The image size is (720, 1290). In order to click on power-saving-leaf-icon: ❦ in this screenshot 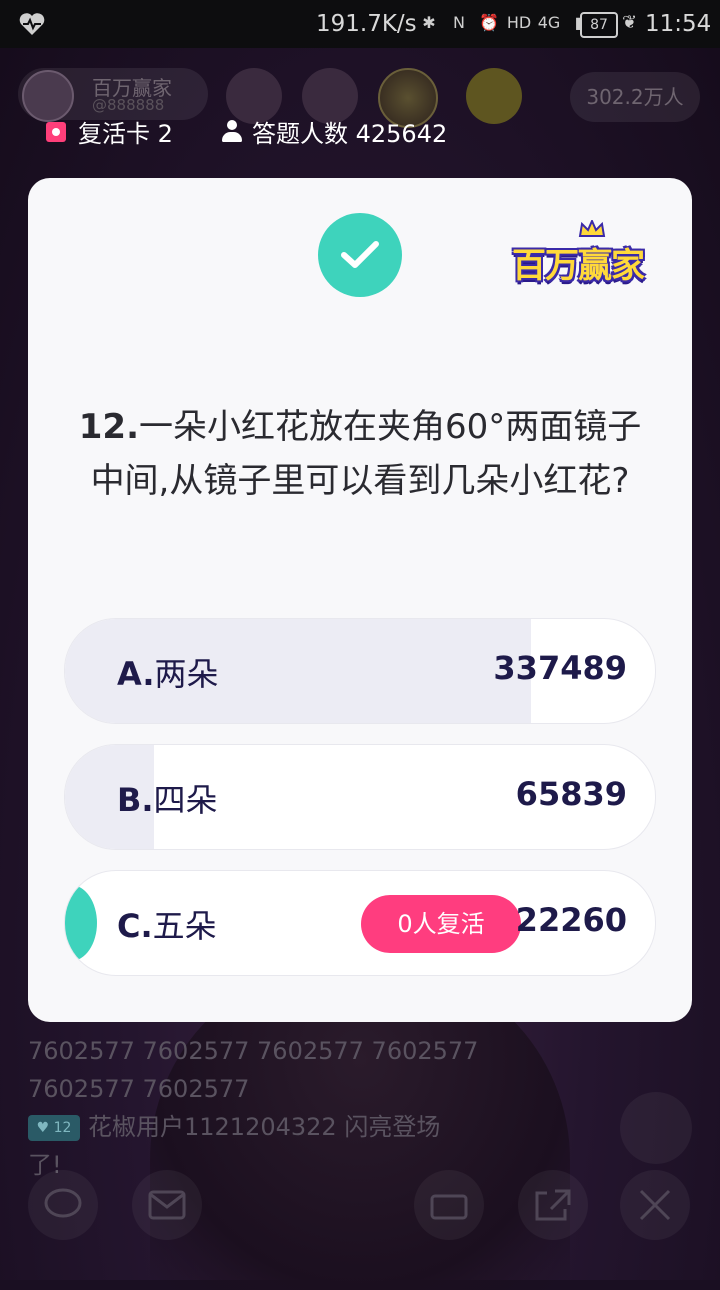, I will do `click(630, 22)`.